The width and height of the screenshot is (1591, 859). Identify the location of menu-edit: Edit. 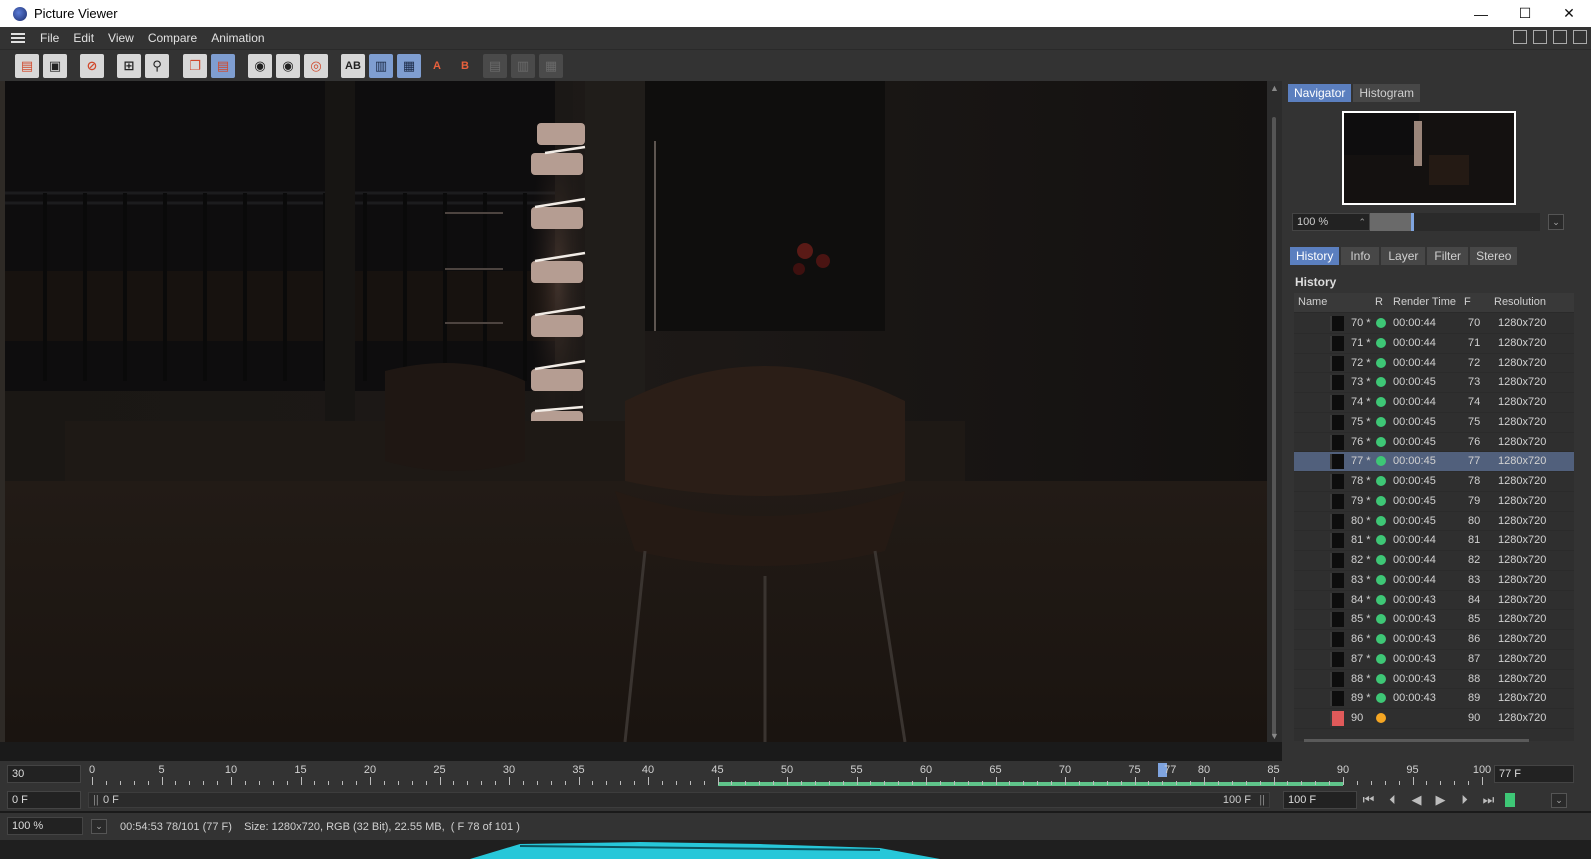
(83, 38).